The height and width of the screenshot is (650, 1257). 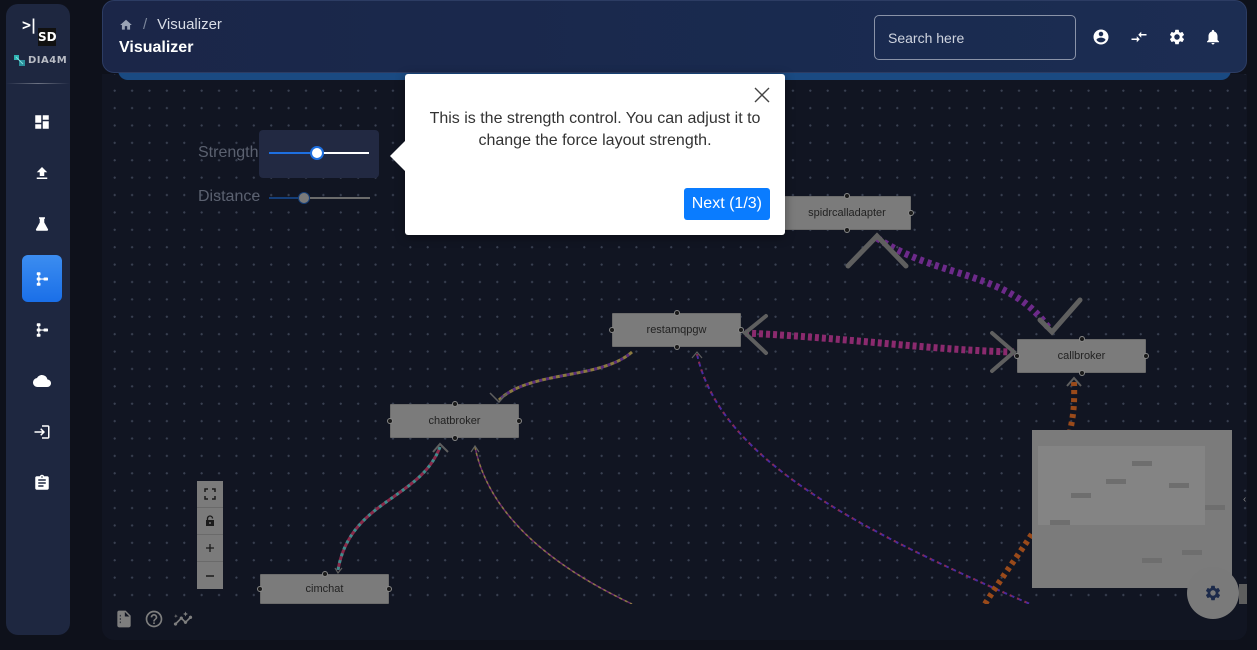 I want to click on compare-button, so click(x=1139, y=37).